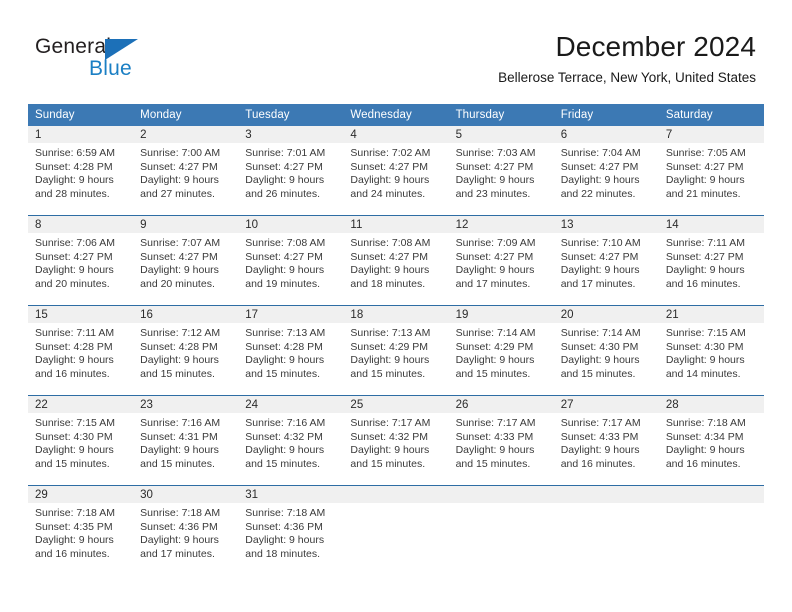 The width and height of the screenshot is (792, 612). I want to click on day-number: 14, so click(711, 224).